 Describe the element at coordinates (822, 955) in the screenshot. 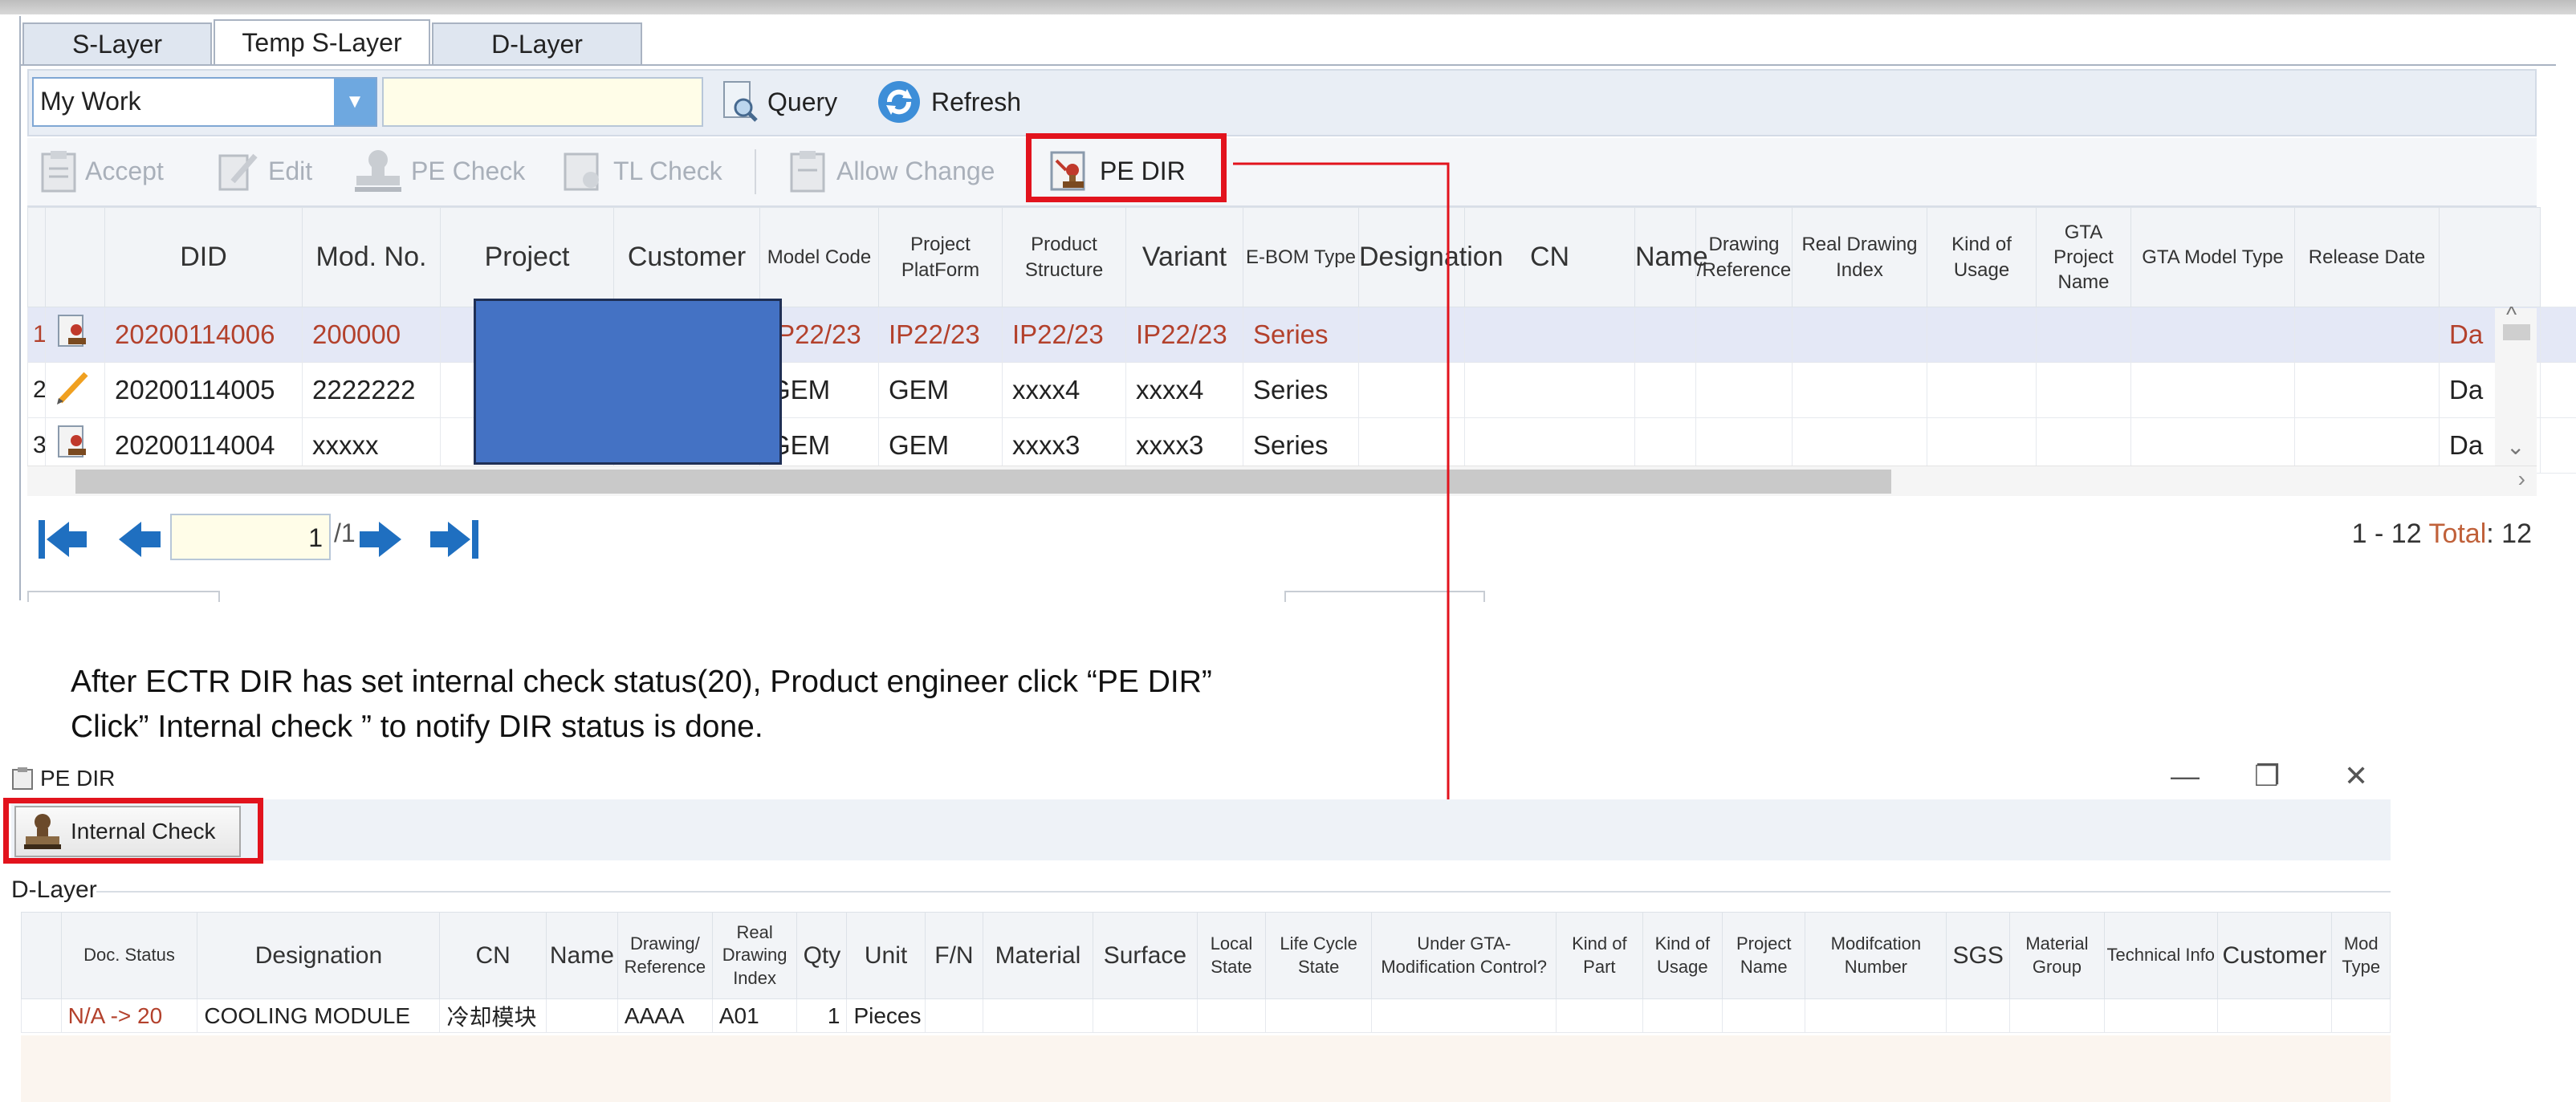

I see `header-qty: Qty` at that location.